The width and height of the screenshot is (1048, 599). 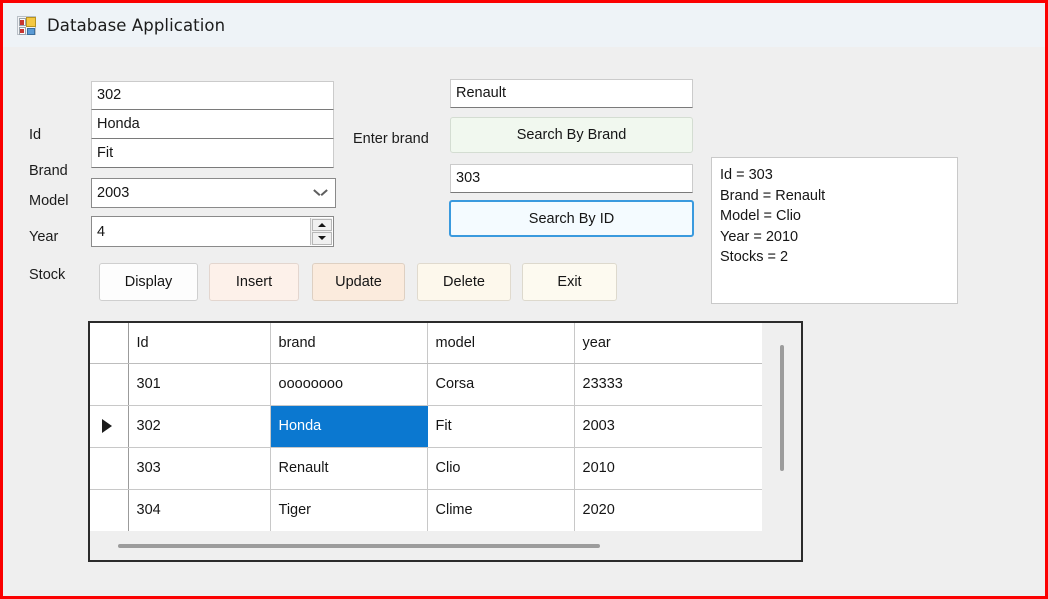 What do you see at coordinates (26, 25) in the screenshot?
I see `winforms-app-icon` at bounding box center [26, 25].